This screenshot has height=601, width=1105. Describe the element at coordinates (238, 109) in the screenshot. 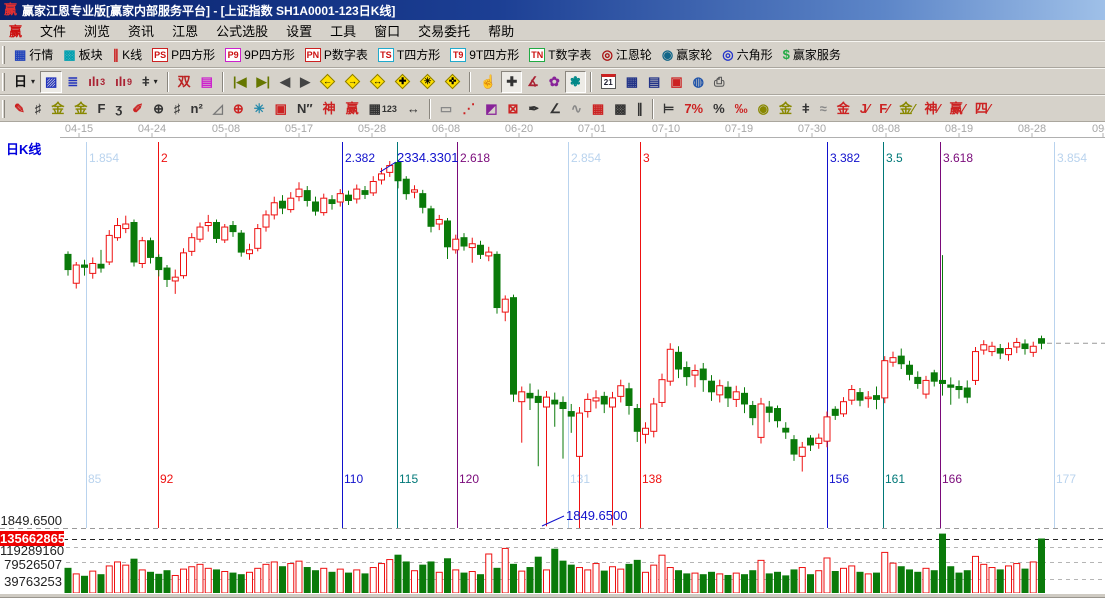

I see `gann-compass-button: ⊕` at that location.